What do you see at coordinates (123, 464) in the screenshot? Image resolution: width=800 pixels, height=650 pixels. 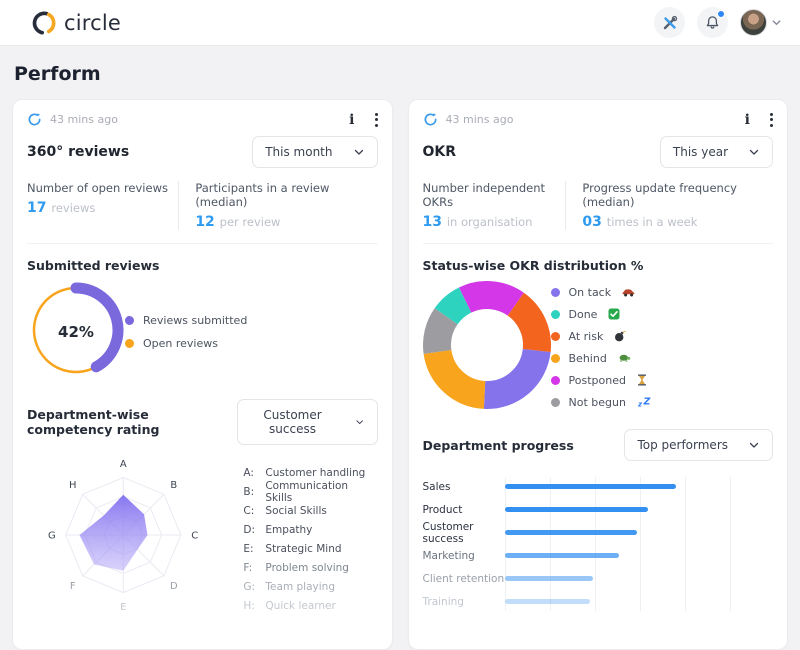 I see `radar-axis-label: A` at bounding box center [123, 464].